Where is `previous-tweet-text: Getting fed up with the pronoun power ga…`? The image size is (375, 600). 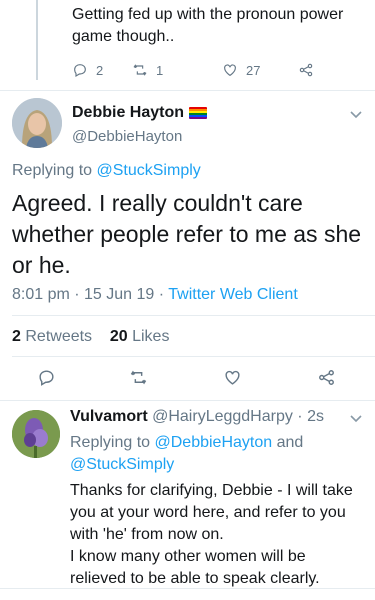
previous-tweet-text: Getting fed up with the pronoun power ga… is located at coordinates (208, 25).